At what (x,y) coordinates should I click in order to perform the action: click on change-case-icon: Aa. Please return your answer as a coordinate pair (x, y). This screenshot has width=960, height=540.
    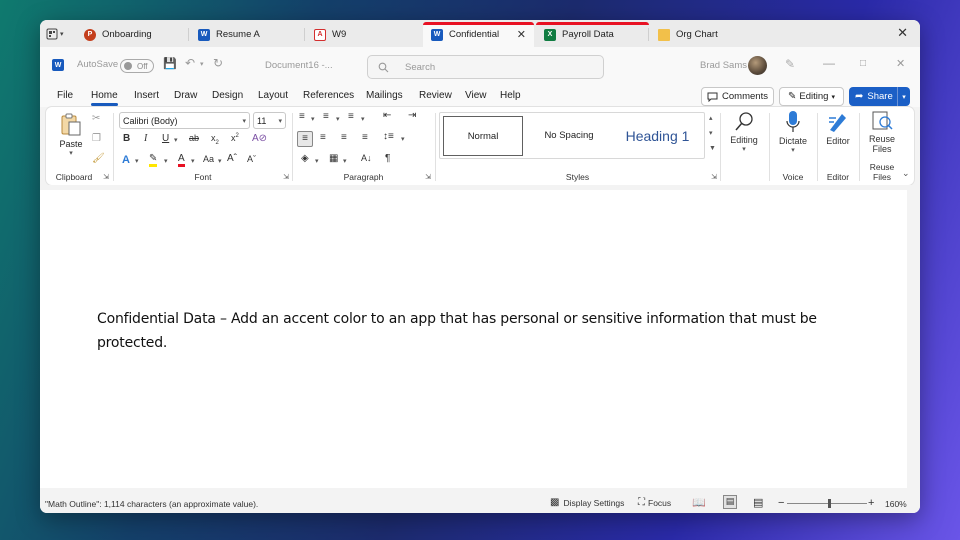
    Looking at the image, I should click on (208, 159).